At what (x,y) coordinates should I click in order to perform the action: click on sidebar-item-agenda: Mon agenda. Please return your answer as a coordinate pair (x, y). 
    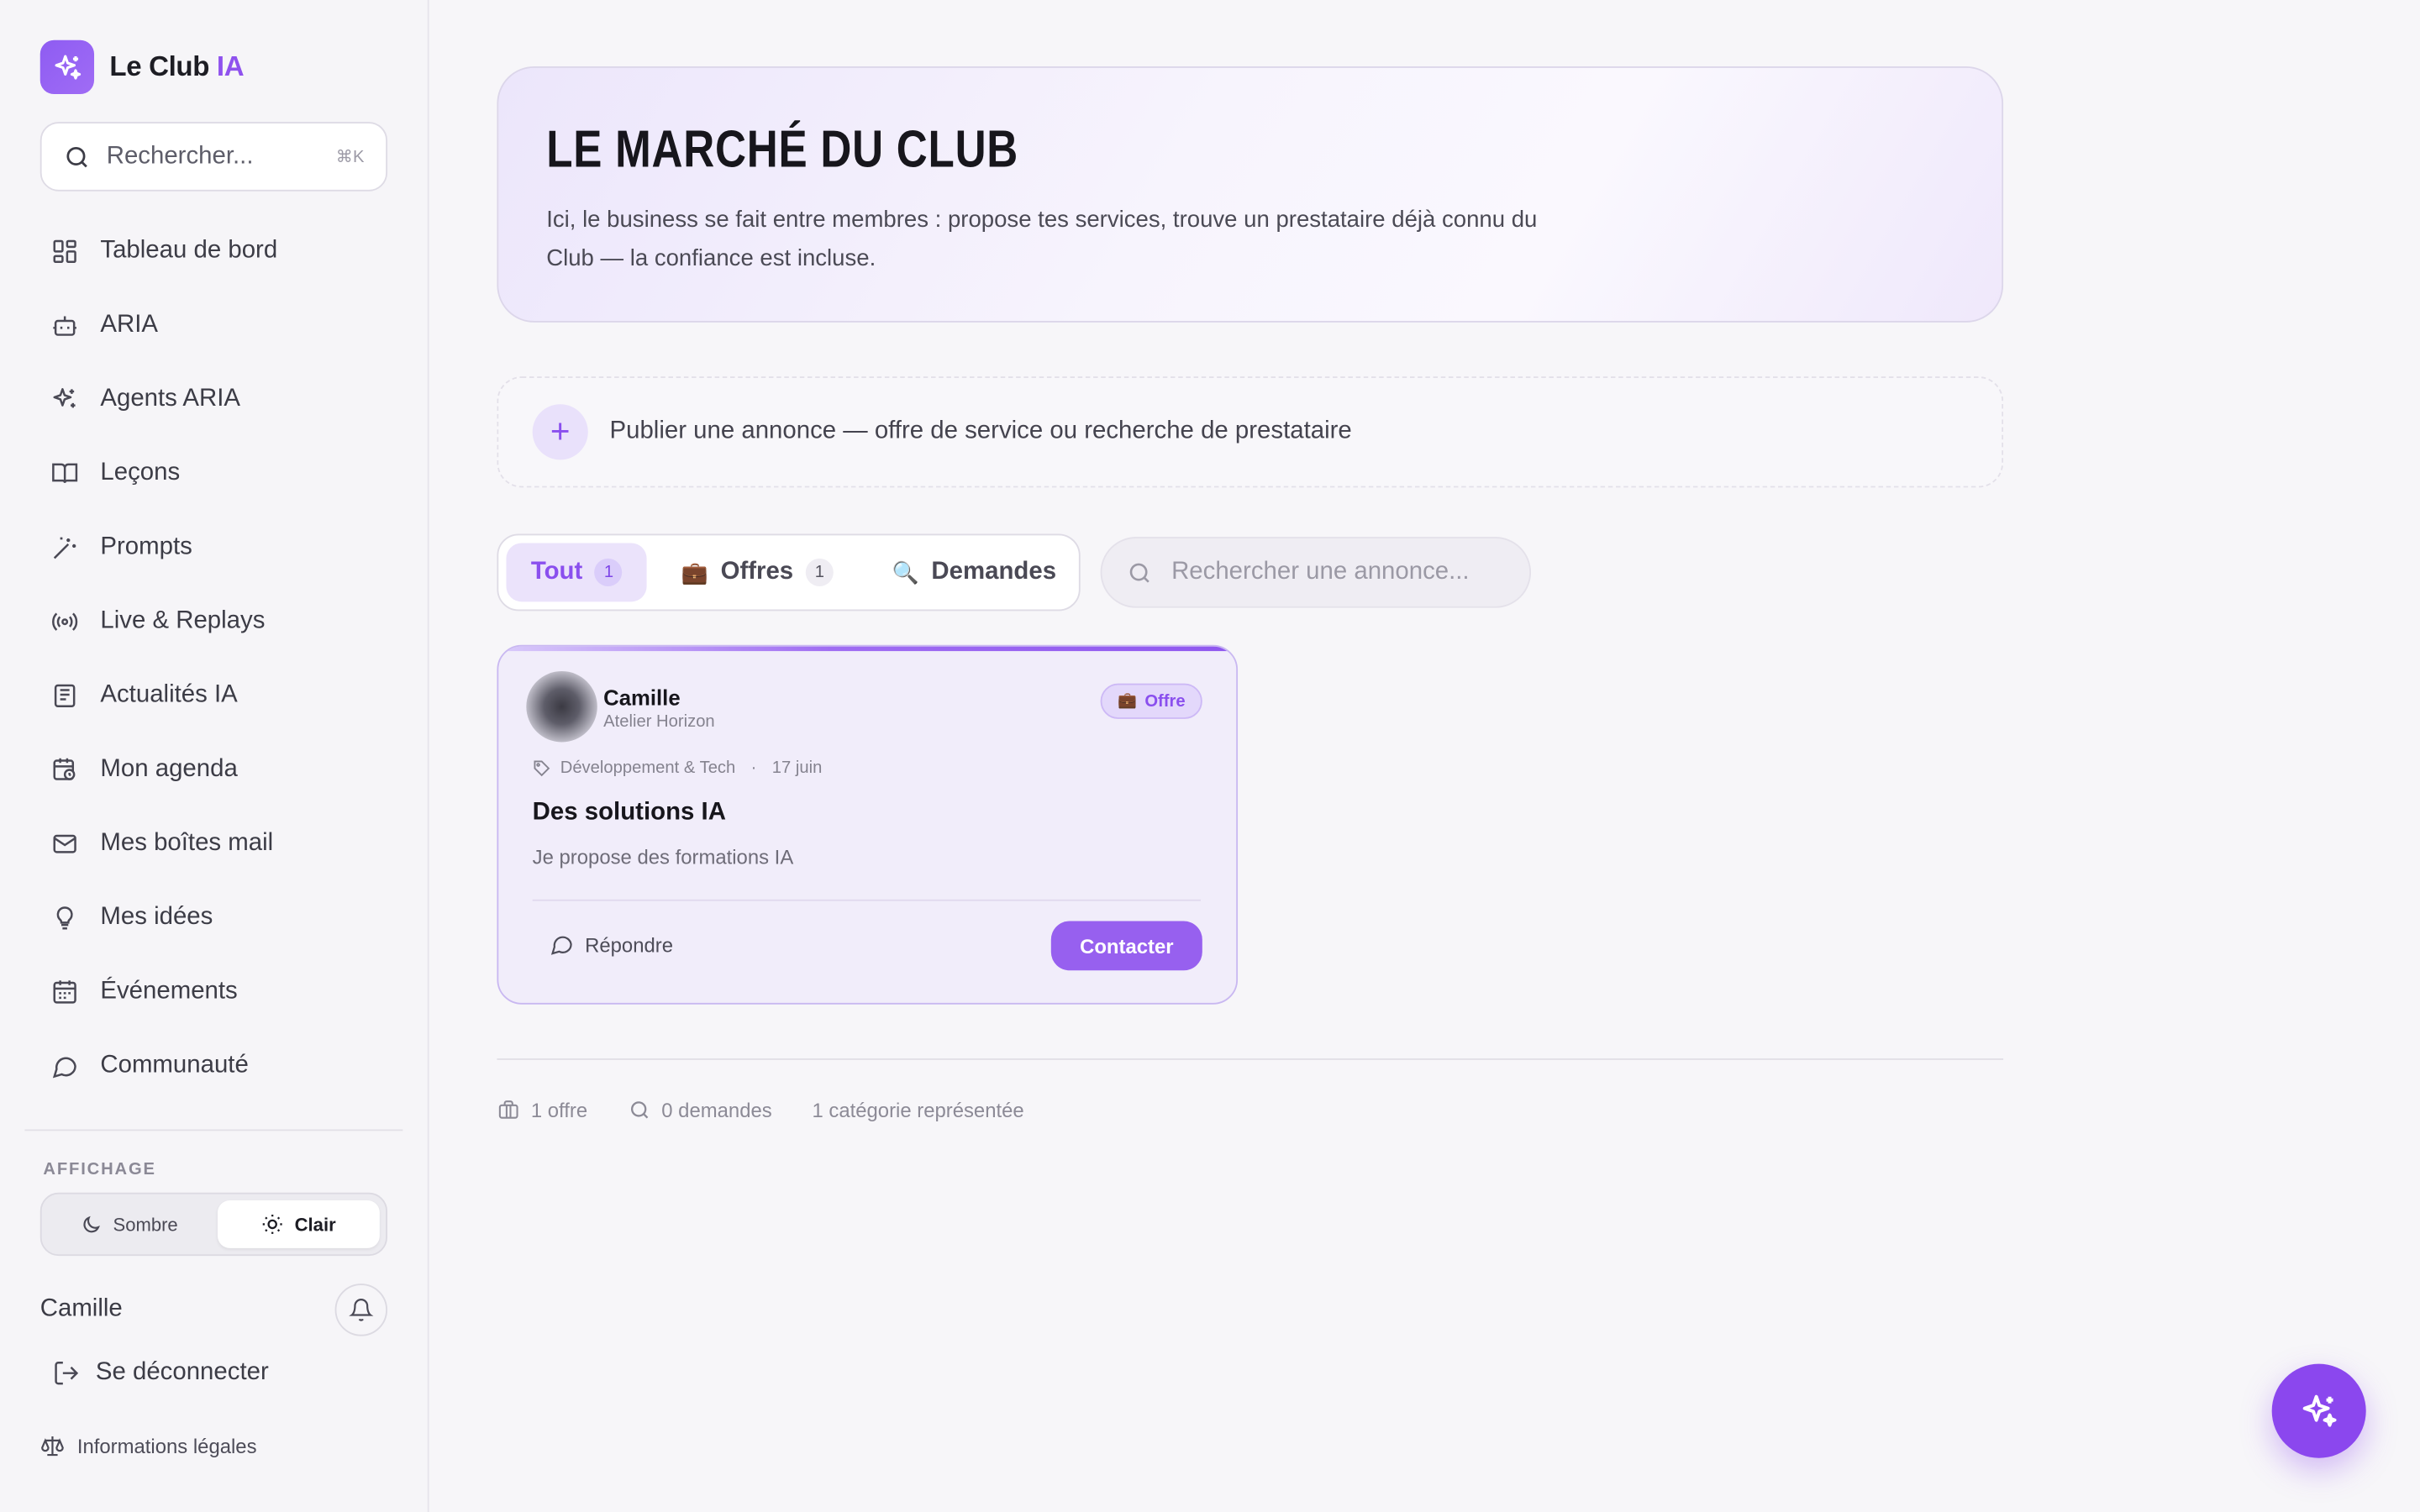
    Looking at the image, I should click on (214, 769).